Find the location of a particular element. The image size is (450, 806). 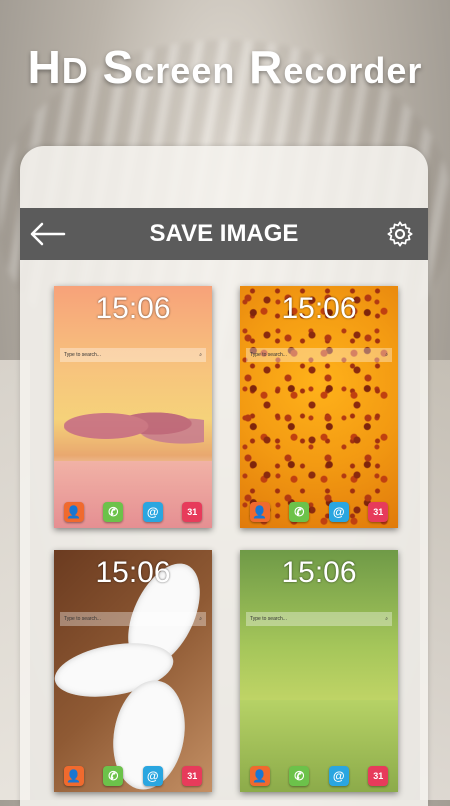

gear-icon is located at coordinates (400, 234).